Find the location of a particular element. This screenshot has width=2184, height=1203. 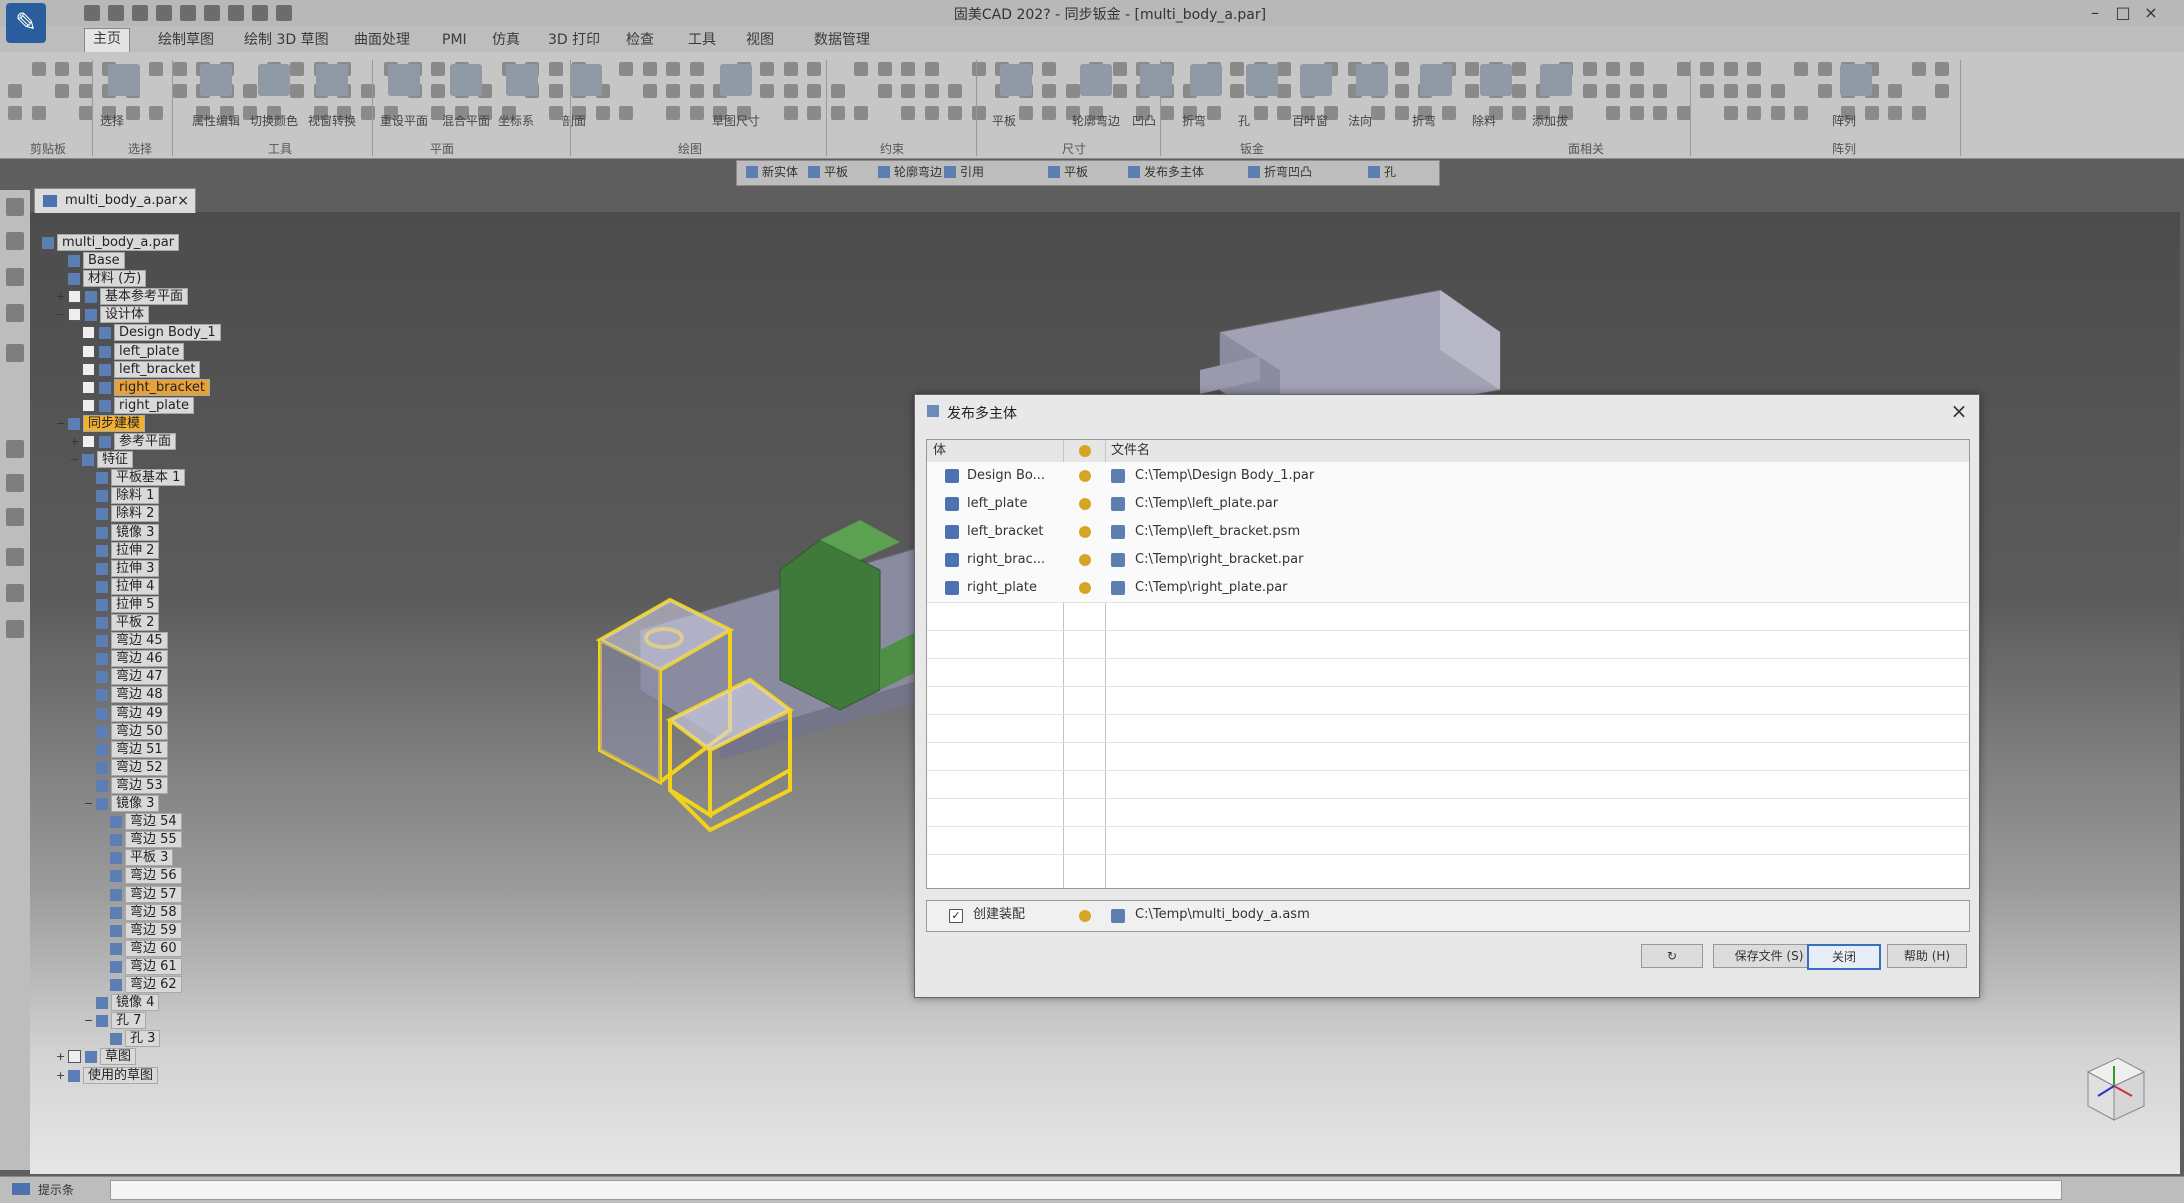

tree-node: left_bracket is located at coordinates (135, 370).